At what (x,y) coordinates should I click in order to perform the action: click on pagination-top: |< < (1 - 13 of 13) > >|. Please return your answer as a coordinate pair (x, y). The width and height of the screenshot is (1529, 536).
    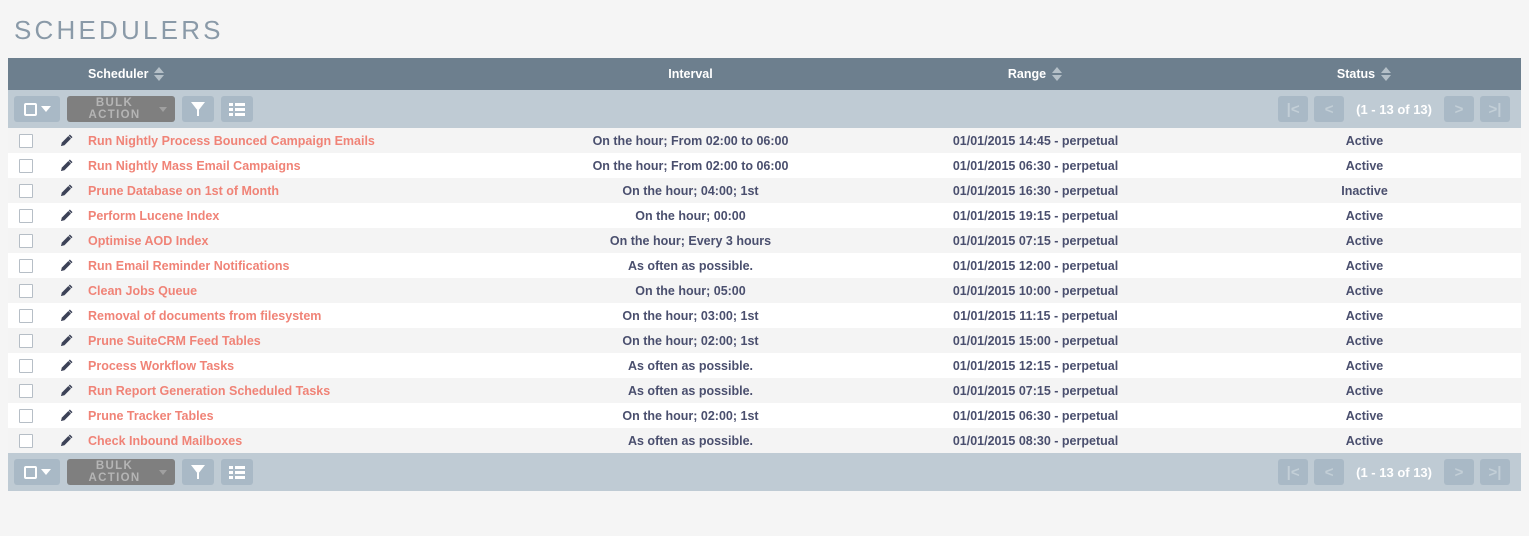
    Looking at the image, I should click on (1394, 109).